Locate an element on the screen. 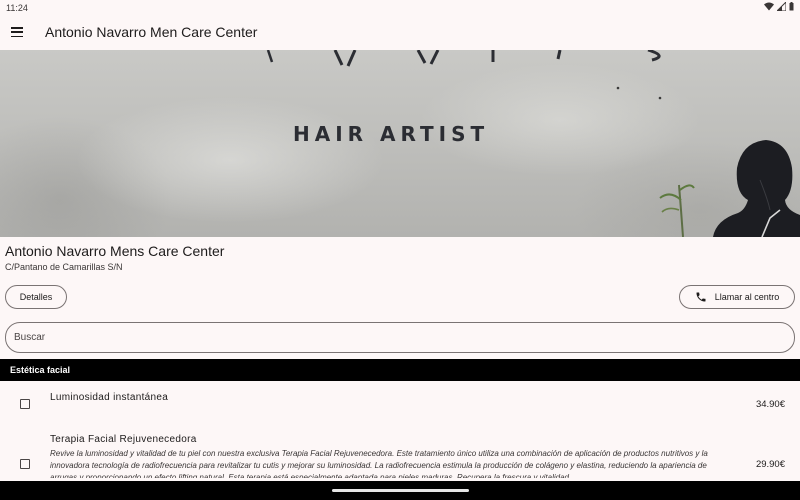 The image size is (800, 500). call-center-button: Llamar al centro is located at coordinates (737, 297).